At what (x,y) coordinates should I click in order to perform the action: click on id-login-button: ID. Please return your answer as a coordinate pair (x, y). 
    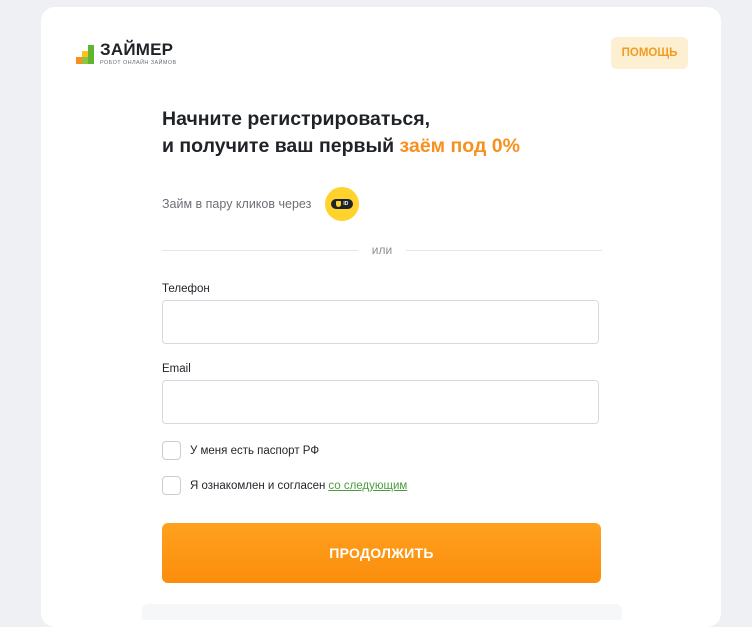
    Looking at the image, I should click on (342, 204).